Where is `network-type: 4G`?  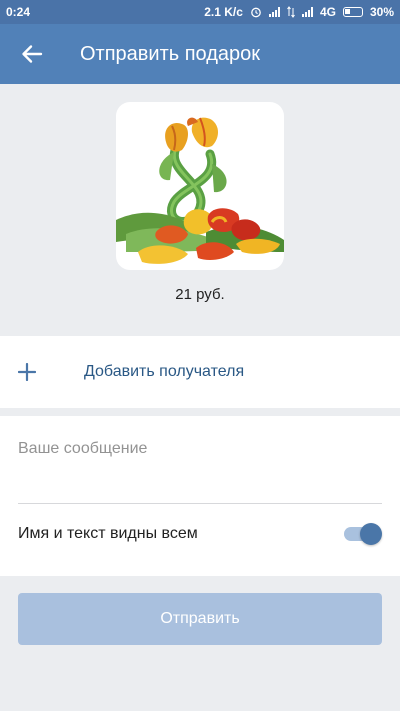
network-type: 4G is located at coordinates (327, 12).